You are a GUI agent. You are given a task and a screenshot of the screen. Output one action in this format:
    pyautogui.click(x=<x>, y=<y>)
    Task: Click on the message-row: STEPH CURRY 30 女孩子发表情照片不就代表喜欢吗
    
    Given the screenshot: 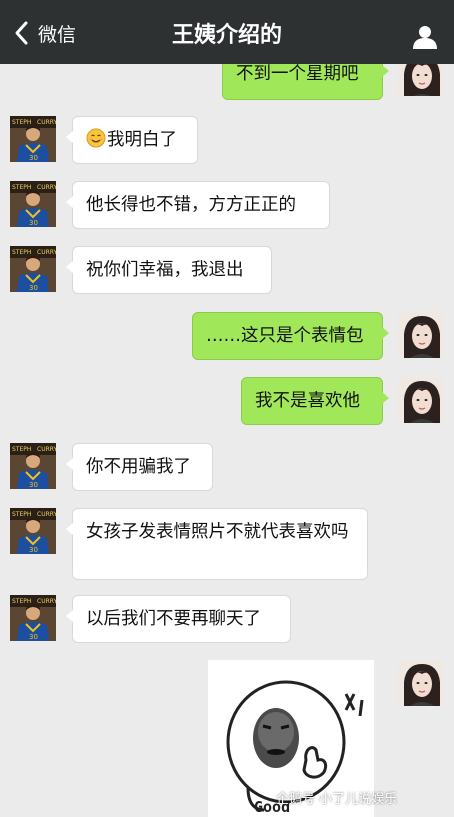 What is the action you would take?
    pyautogui.click(x=227, y=543)
    